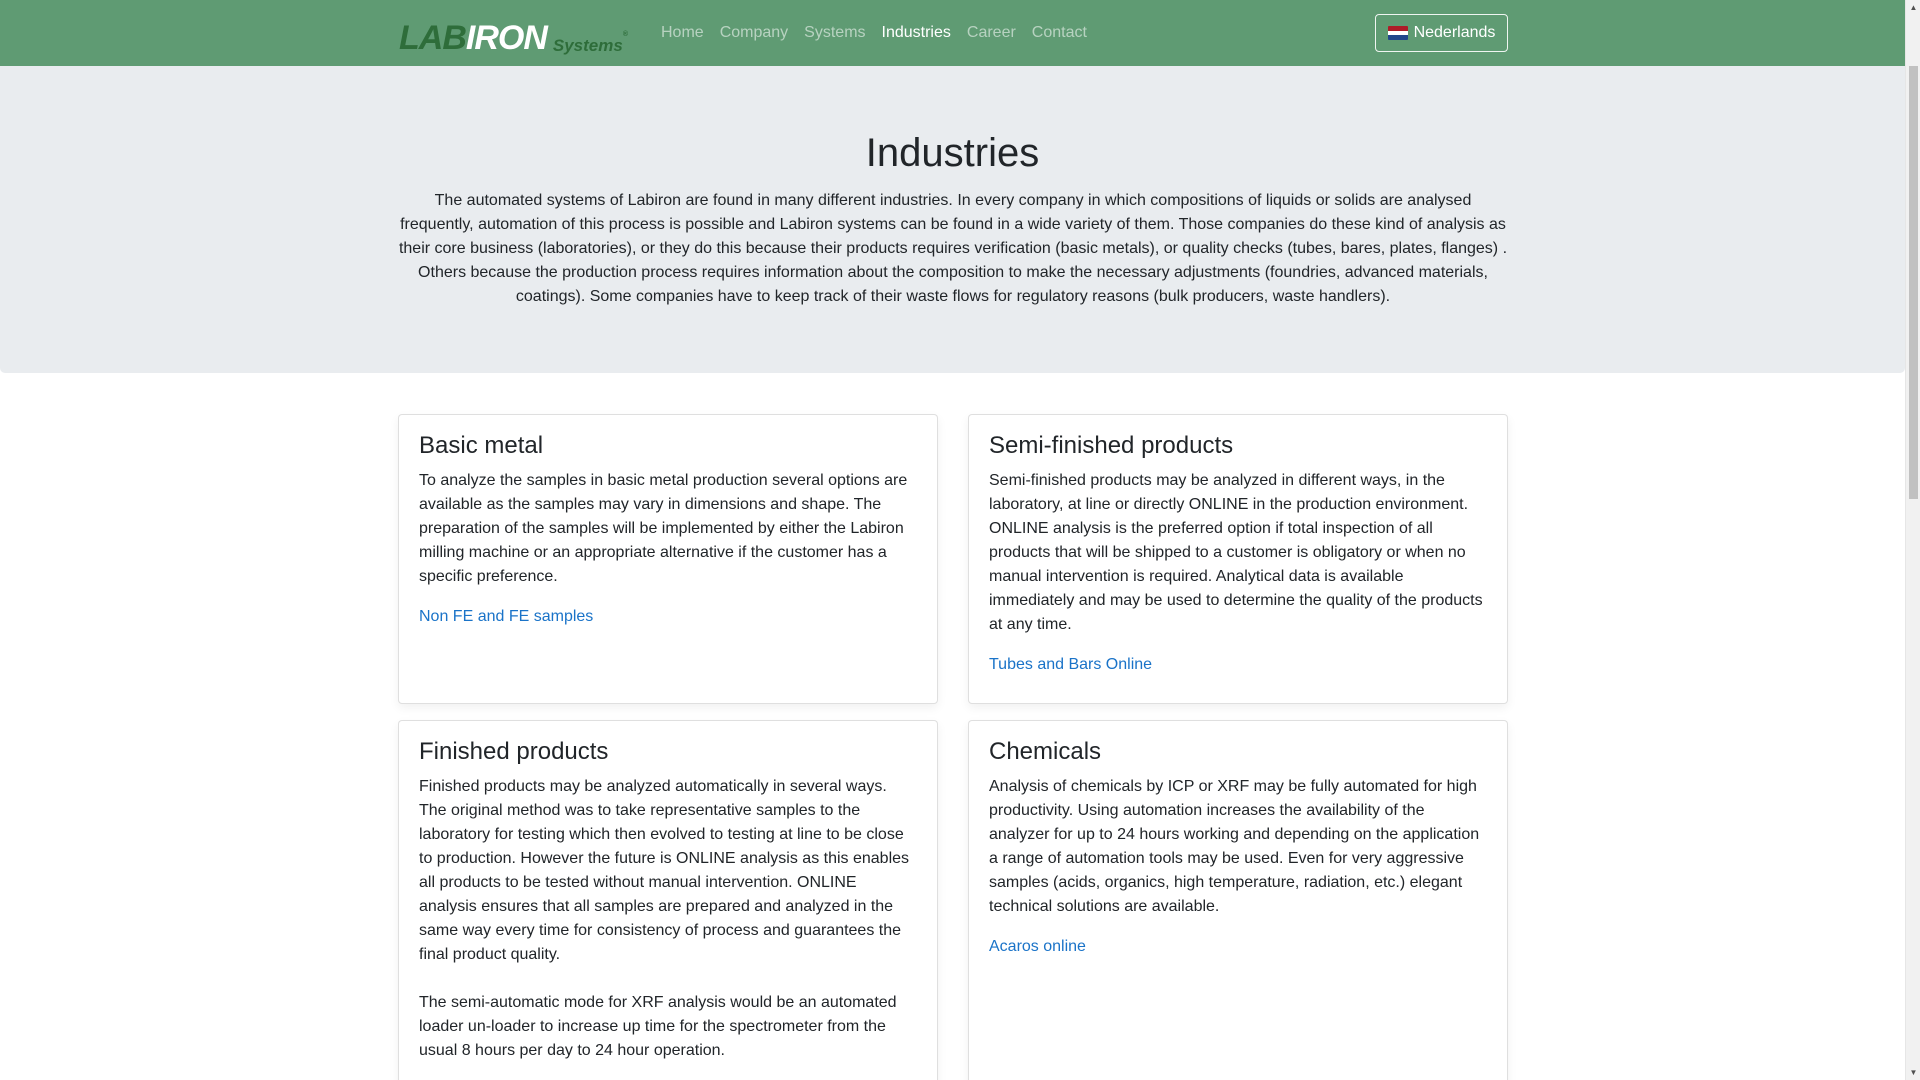 This screenshot has height=1080, width=1920. What do you see at coordinates (1913, 1072) in the screenshot?
I see `scroll-down-arrow-icon: ▼` at bounding box center [1913, 1072].